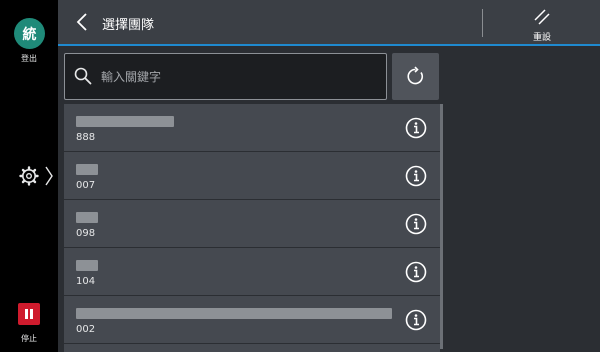 The width and height of the screenshot is (600, 352). What do you see at coordinates (82, 22) in the screenshot?
I see `back-chevron-icon` at bounding box center [82, 22].